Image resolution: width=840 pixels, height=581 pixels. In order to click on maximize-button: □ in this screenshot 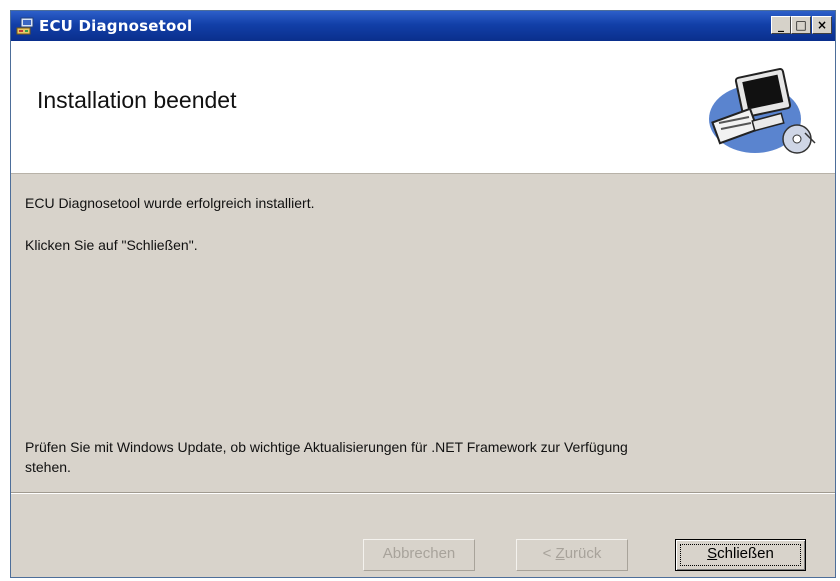, I will do `click(801, 25)`.